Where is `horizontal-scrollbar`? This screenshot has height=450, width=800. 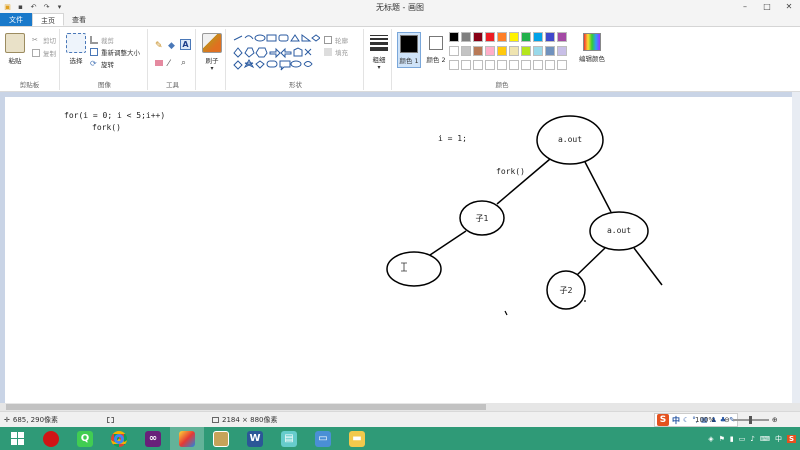 horizontal-scrollbar is located at coordinates (400, 407).